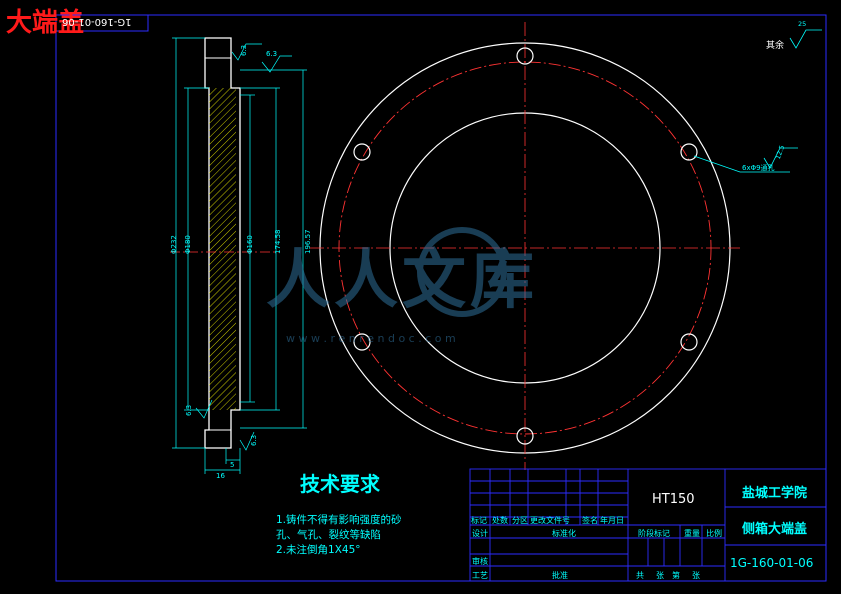 The image size is (841, 594). What do you see at coordinates (318, 550) in the screenshot?
I see `tech-item-3: 2.未注倒角1X45°` at bounding box center [318, 550].